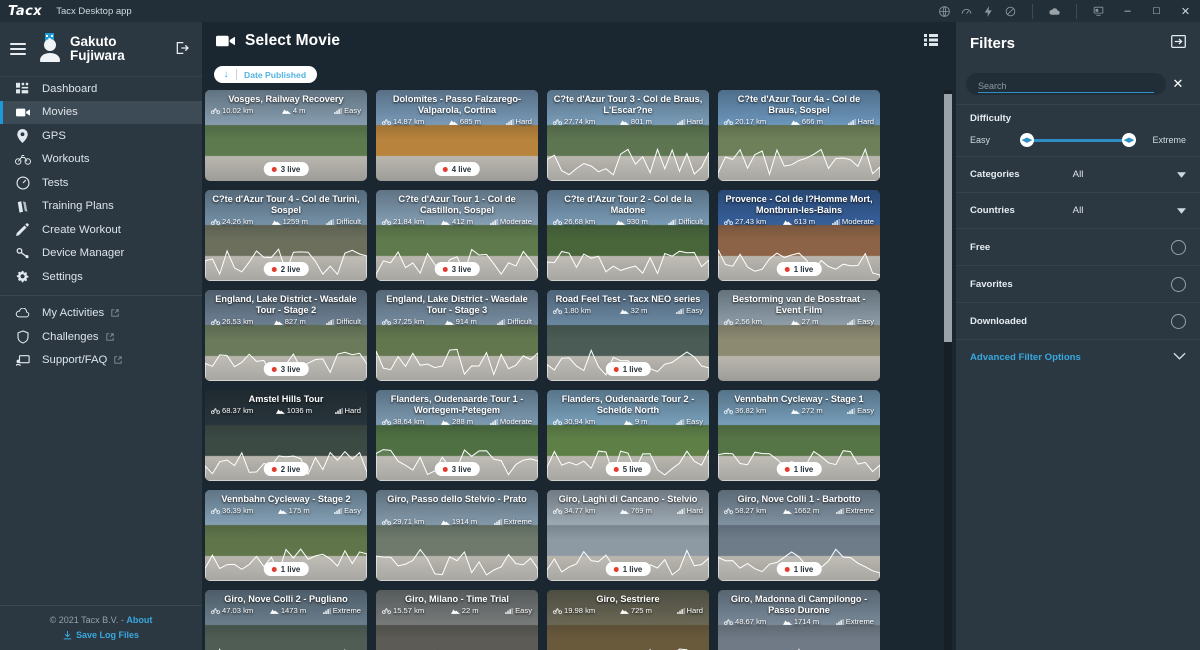  I want to click on chevron-down-icon, so click(1179, 356).